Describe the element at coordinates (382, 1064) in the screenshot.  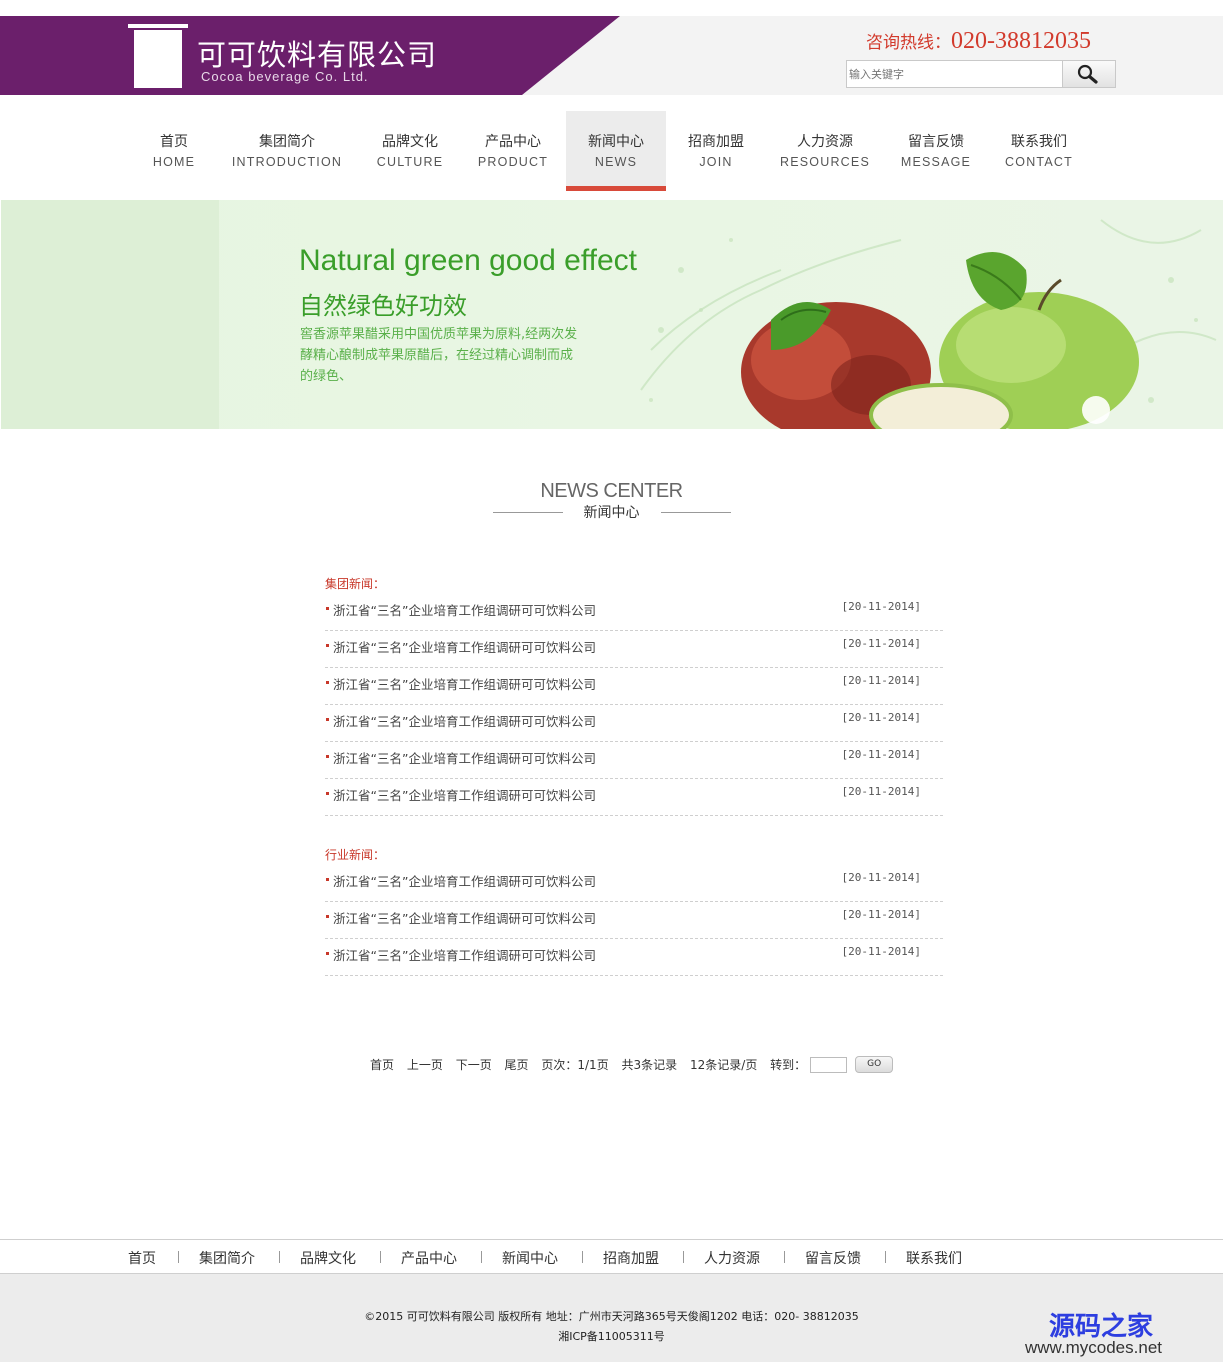
I see `pager-first-link: 首页` at that location.